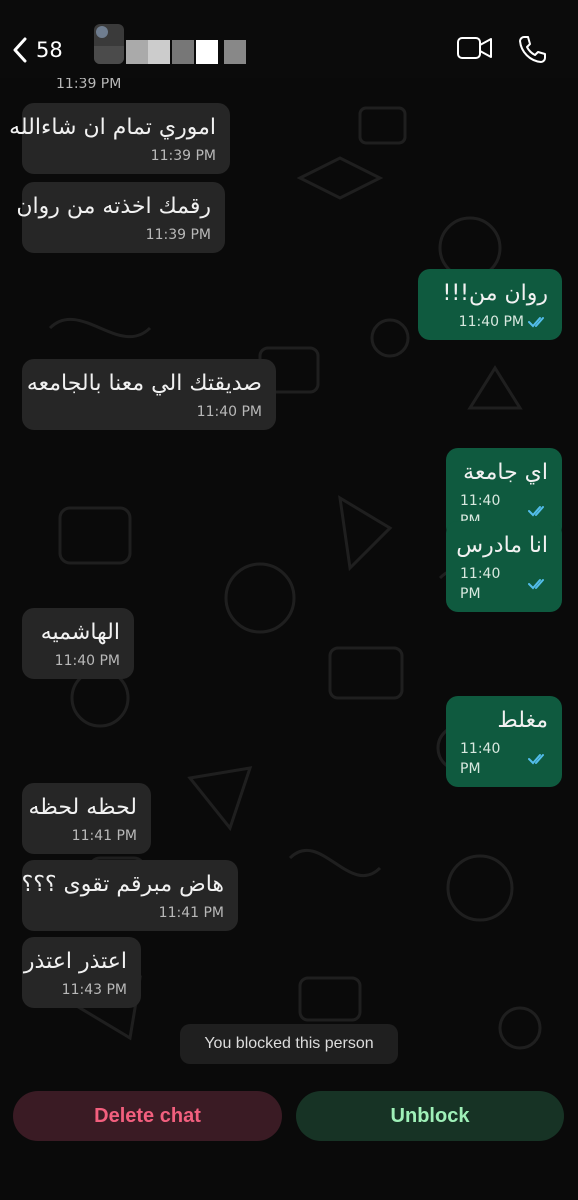 The image size is (578, 1200). I want to click on message-bubble-incoming: صديقتك الي معنا بالجامعه 11:40 PM, so click(149, 394).